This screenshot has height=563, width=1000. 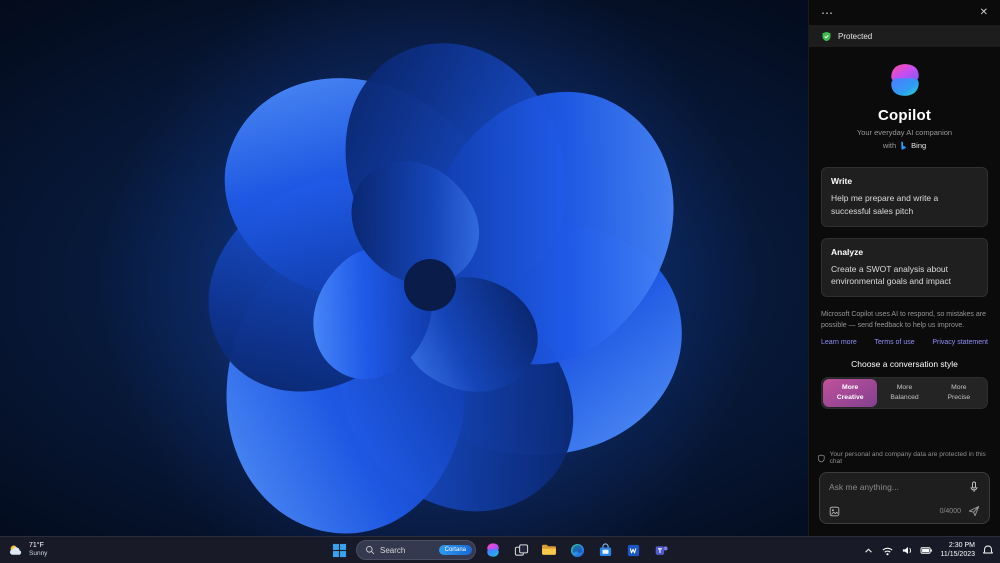 I want to click on character-counter: 0/4000, so click(x=950, y=511).